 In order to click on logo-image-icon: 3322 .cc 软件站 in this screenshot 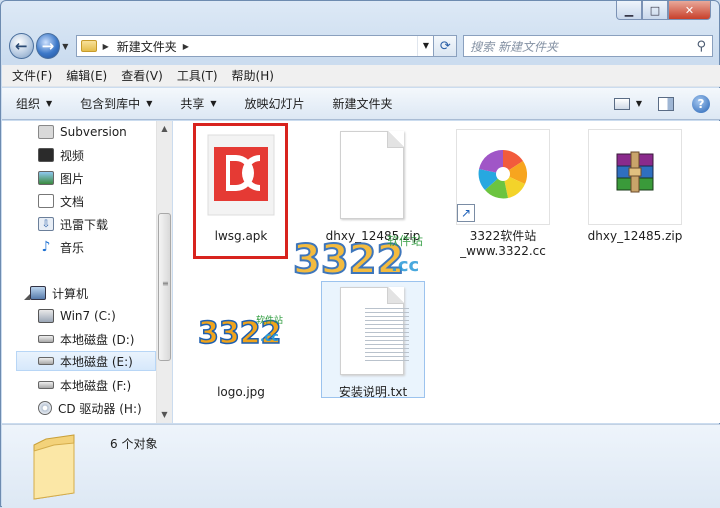, I will do `click(240, 333)`.